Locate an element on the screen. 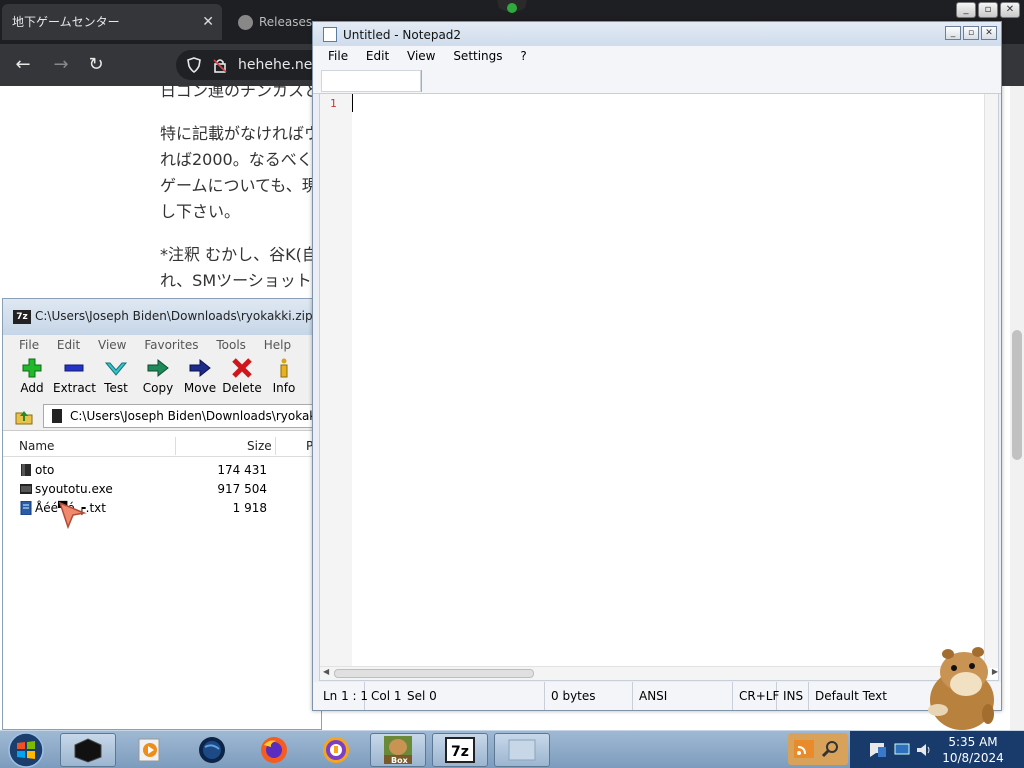 The height and width of the screenshot is (768, 1024). column-size: Size is located at coordinates (259, 446).